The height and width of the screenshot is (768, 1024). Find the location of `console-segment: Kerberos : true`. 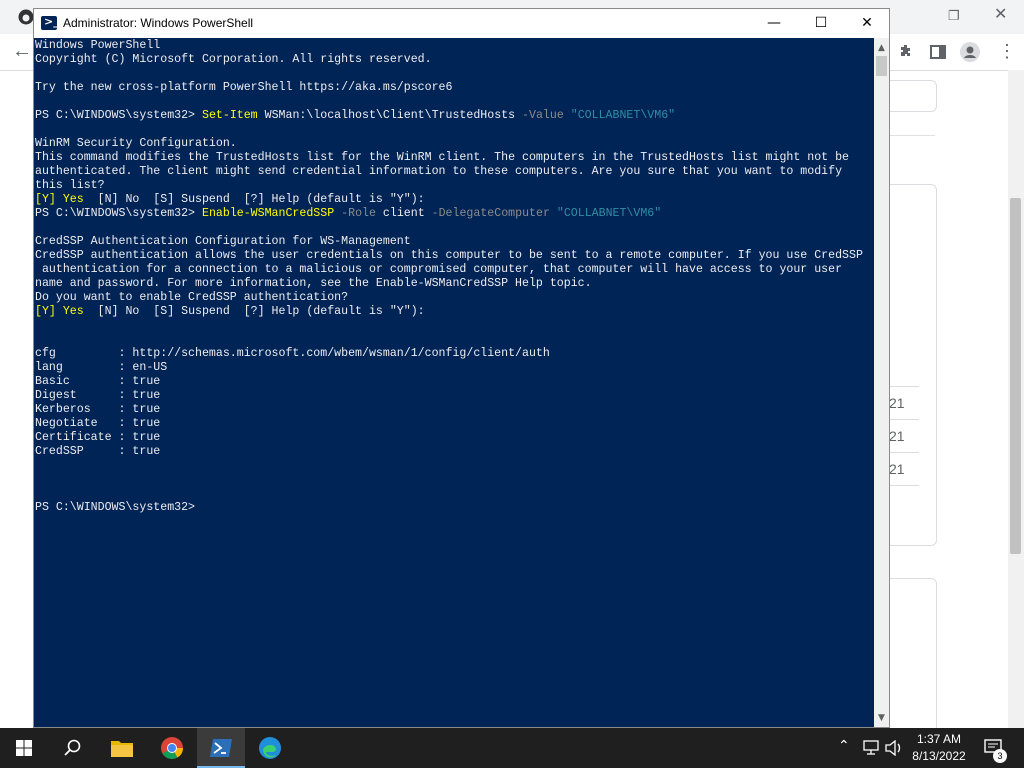

console-segment: Kerberos : true is located at coordinates (98, 409).